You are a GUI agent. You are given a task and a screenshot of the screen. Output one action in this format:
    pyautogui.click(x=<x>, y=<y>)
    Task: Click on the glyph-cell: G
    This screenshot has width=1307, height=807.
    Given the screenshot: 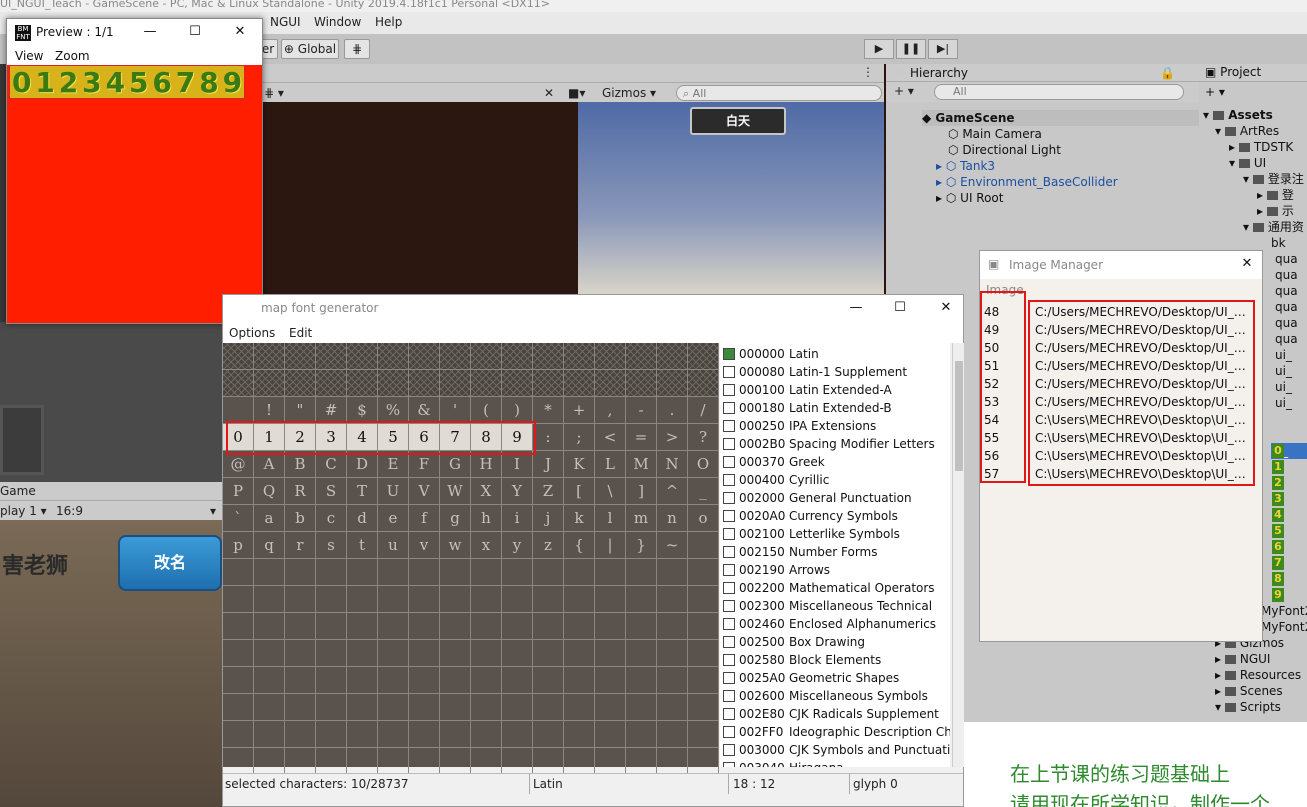 What is the action you would take?
    pyautogui.click(x=455, y=464)
    